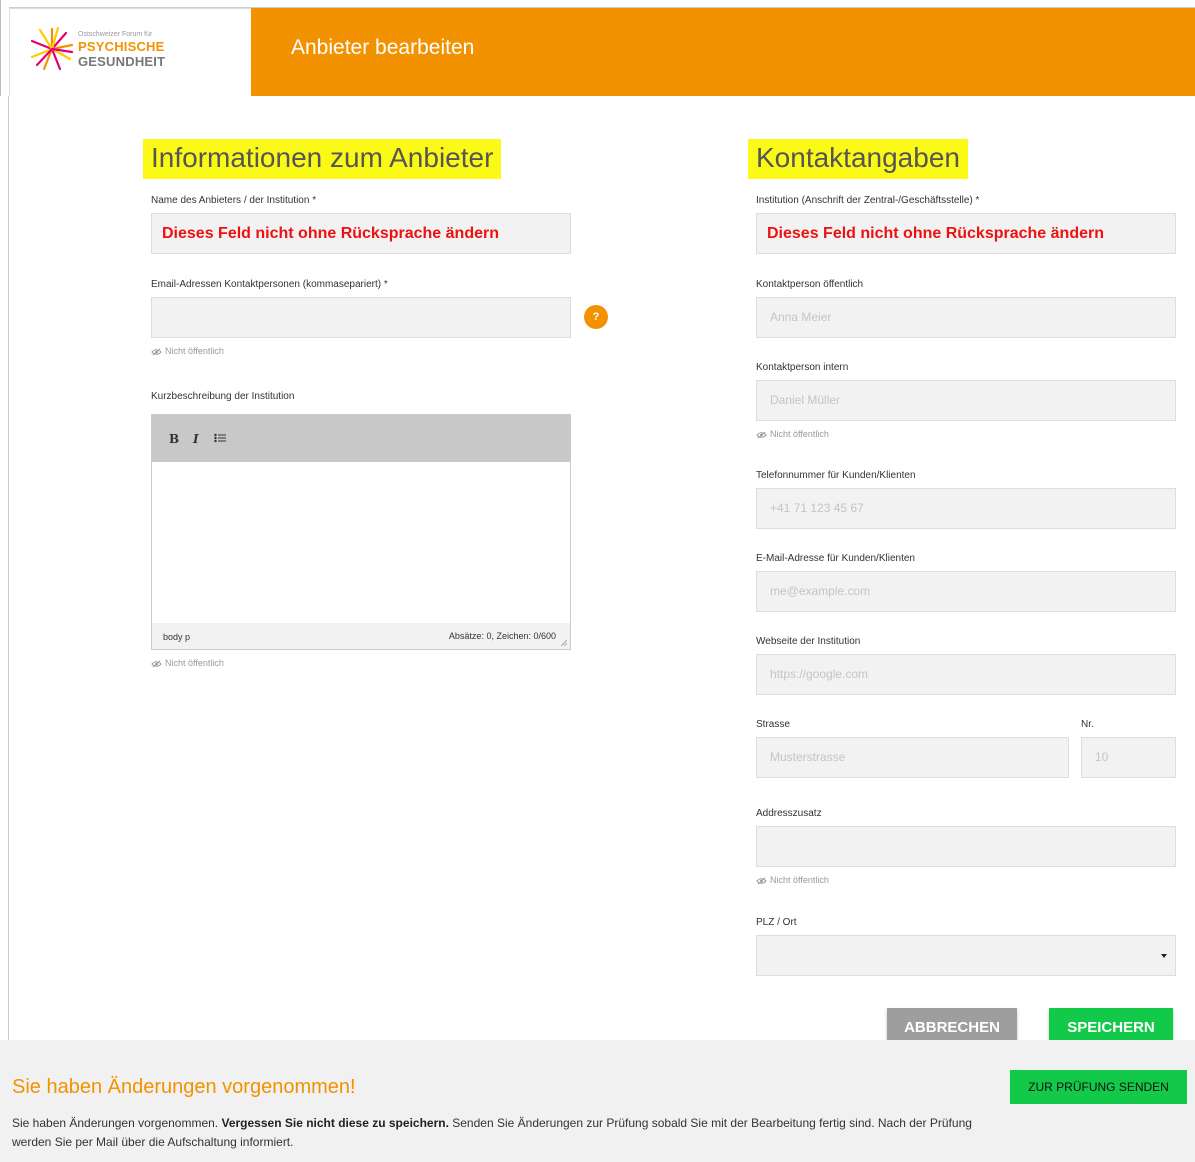 Image resolution: width=1195 pixels, height=1162 pixels. Describe the element at coordinates (115, 34) in the screenshot. I see `logo-tagline: Ostschweizer Forum für` at that location.